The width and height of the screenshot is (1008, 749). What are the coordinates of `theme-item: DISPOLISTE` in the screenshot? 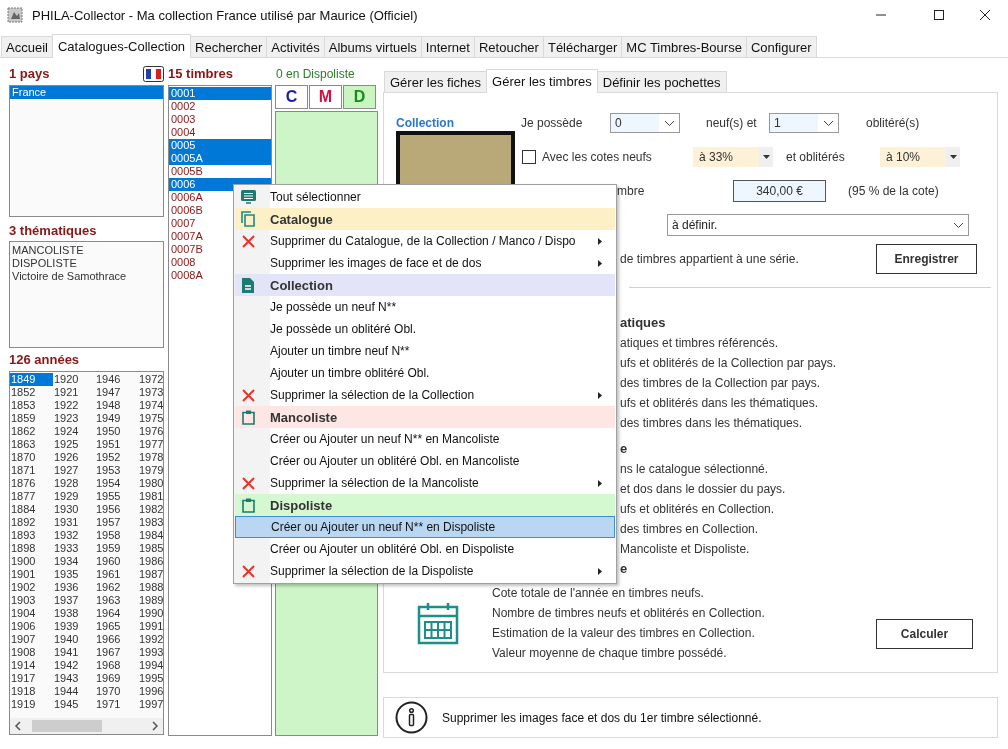 It's located at (86, 263).